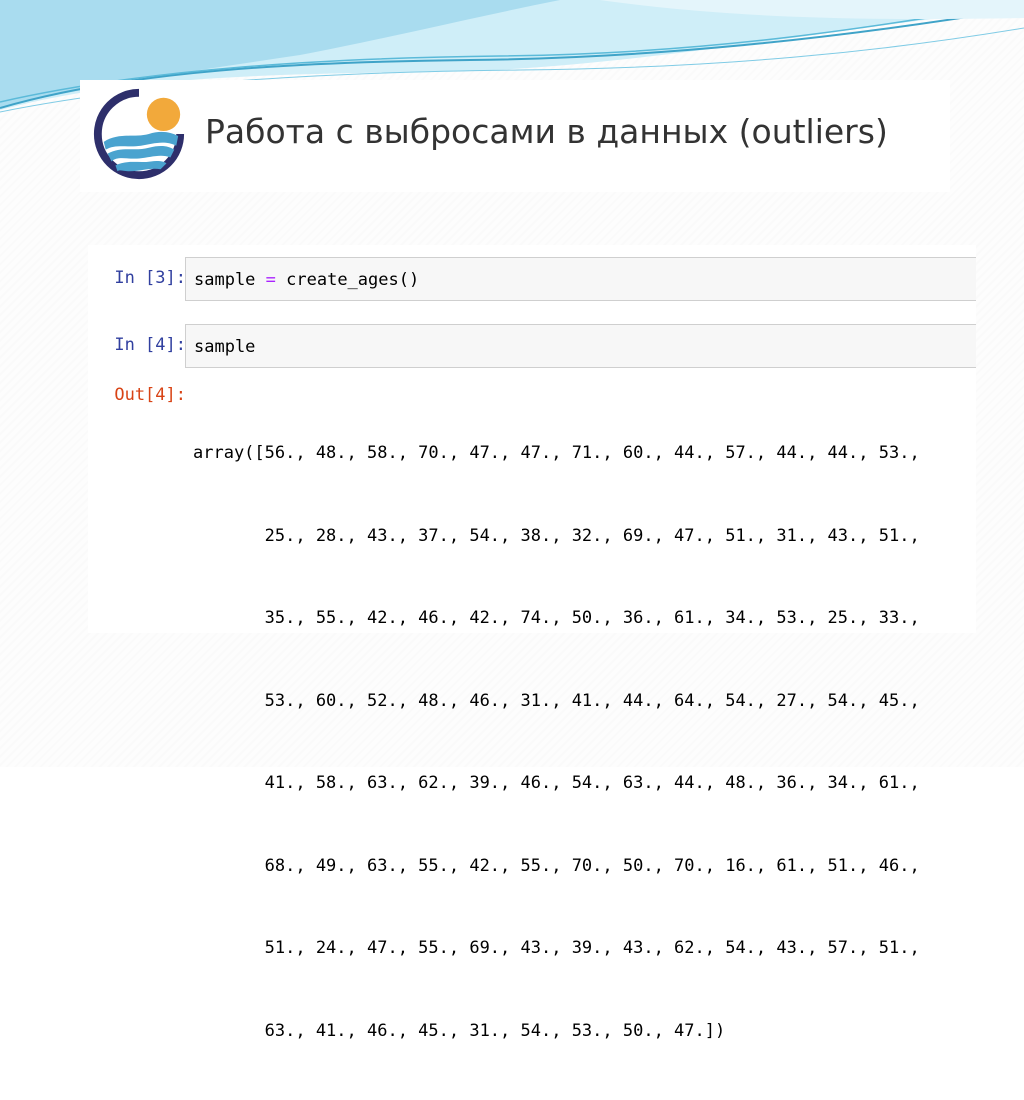 The image size is (1024, 1100). What do you see at coordinates (270, 280) in the screenshot?
I see `assignment-operator: =` at bounding box center [270, 280].